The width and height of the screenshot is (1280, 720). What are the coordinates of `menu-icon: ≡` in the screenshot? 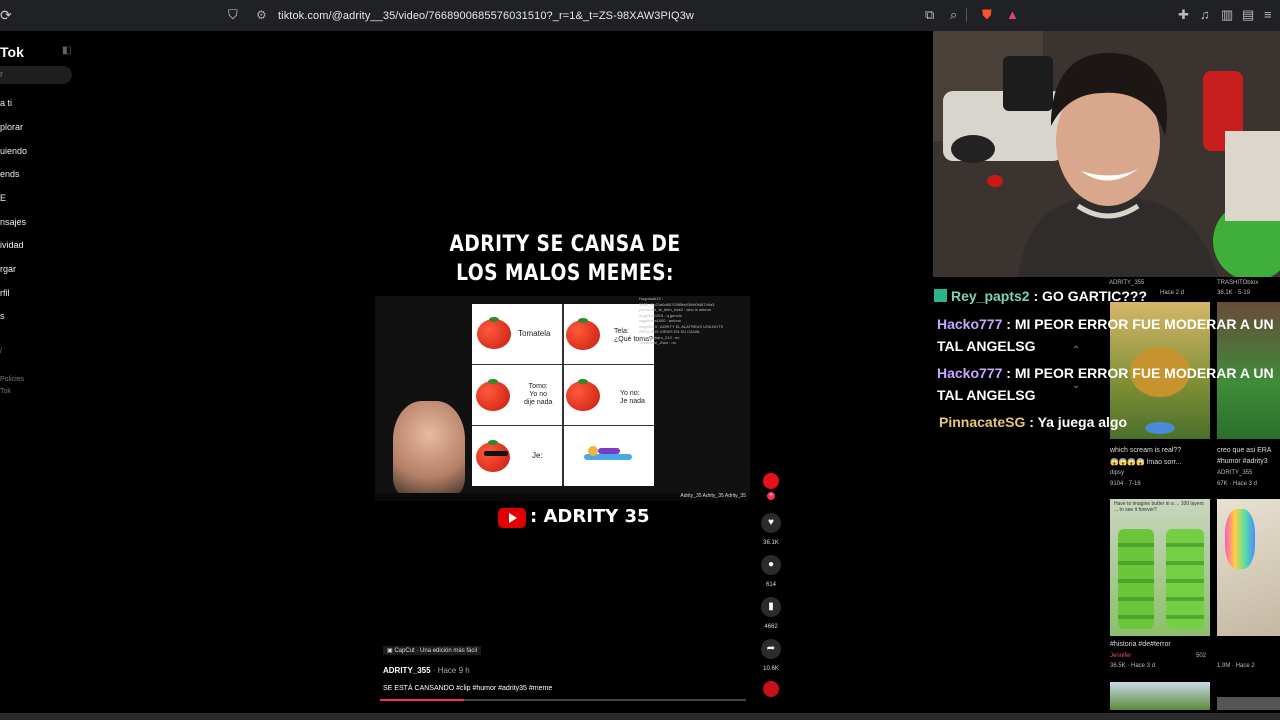 It's located at (1268, 14).